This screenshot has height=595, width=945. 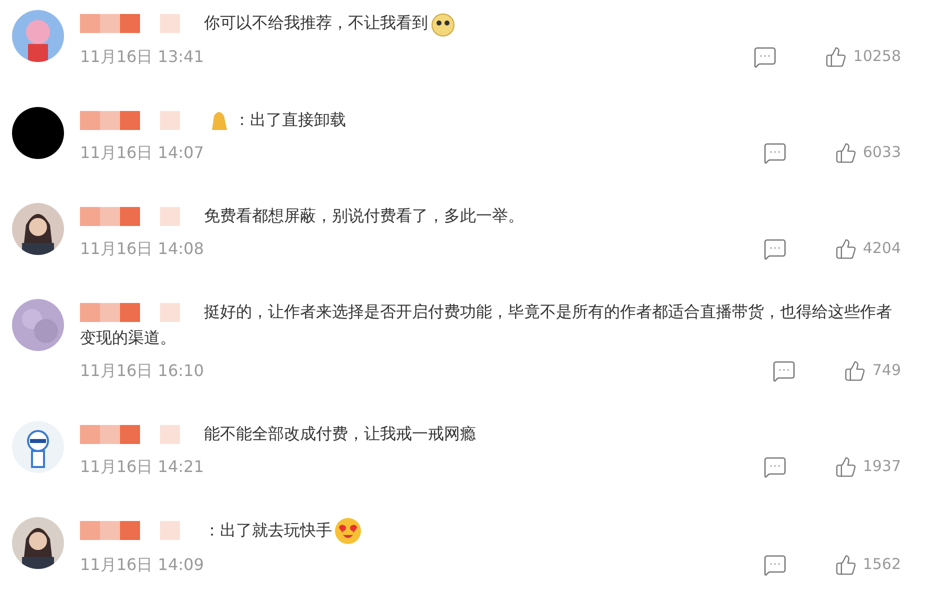 What do you see at coordinates (863, 56) in the screenshot?
I see `like-button: 10258` at bounding box center [863, 56].